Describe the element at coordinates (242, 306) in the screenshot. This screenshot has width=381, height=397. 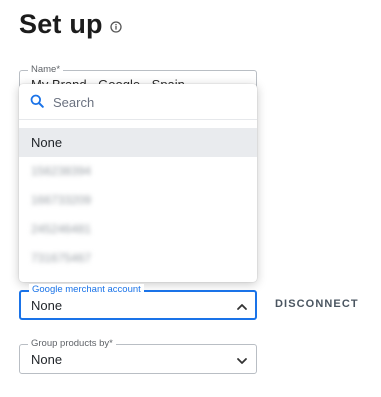
I see `chevron-up-icon` at that location.